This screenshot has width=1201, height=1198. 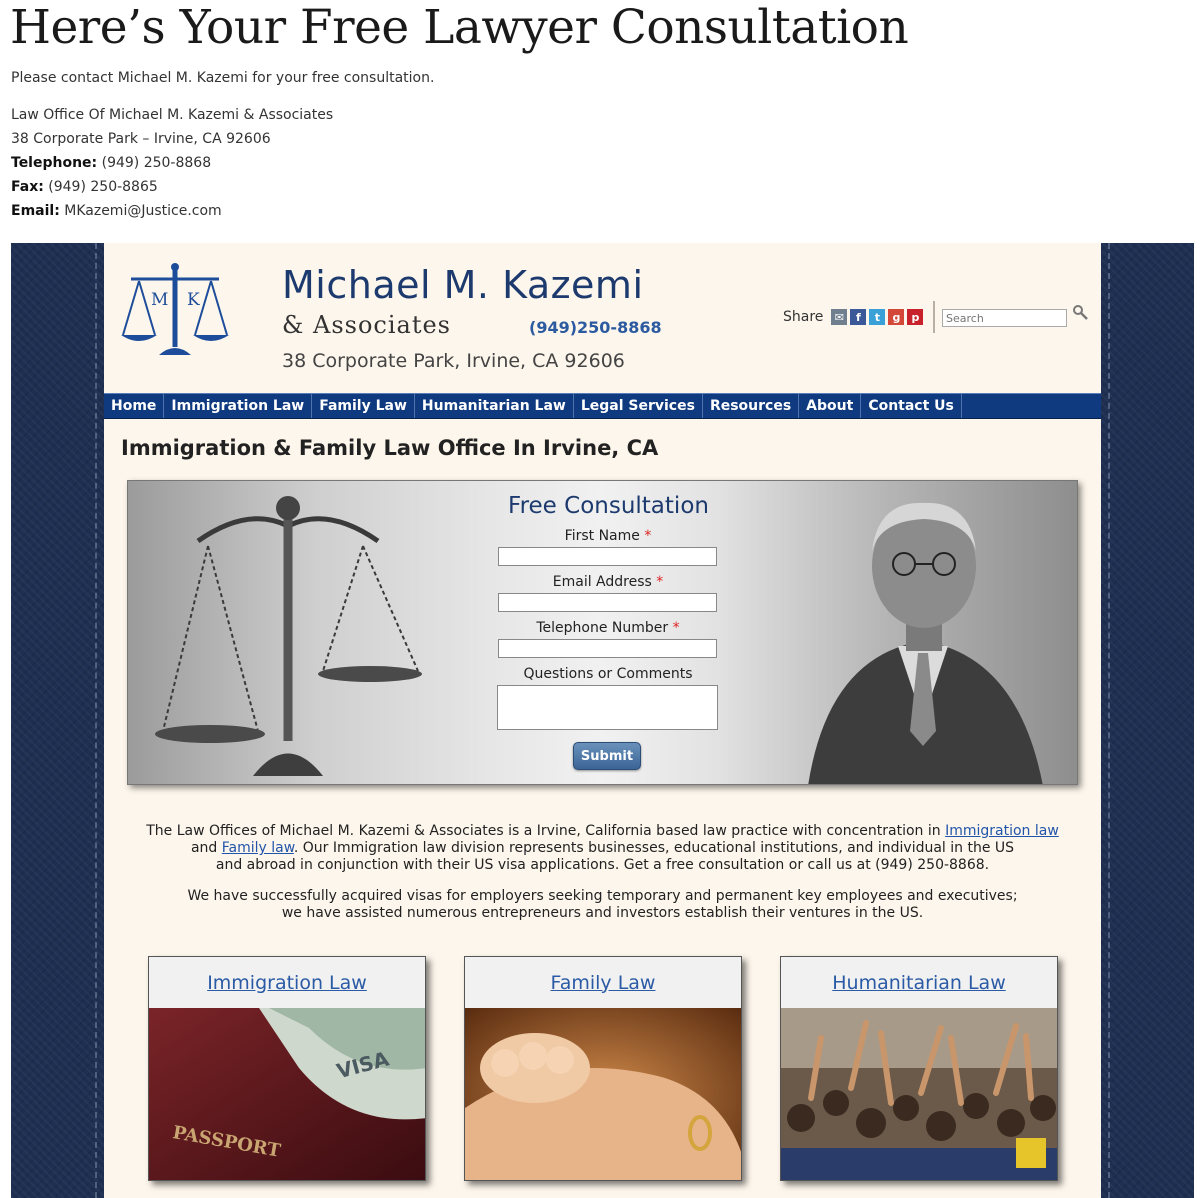 I want to click on email-value: MKazemi@Justice.com, so click(x=143, y=211).